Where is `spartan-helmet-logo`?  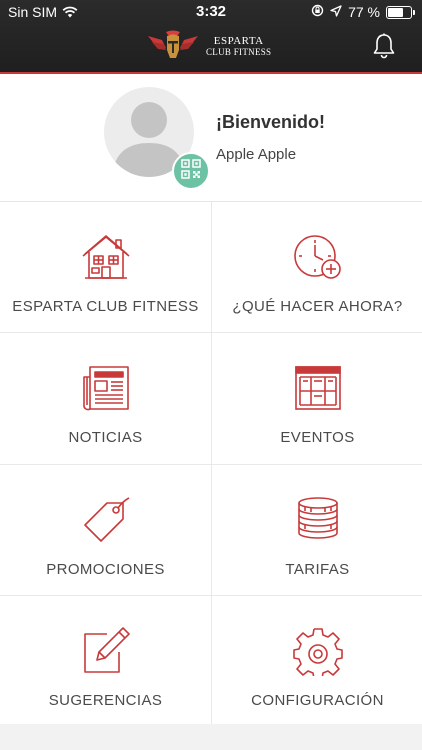
spartan-helmet-logo is located at coordinates (173, 47).